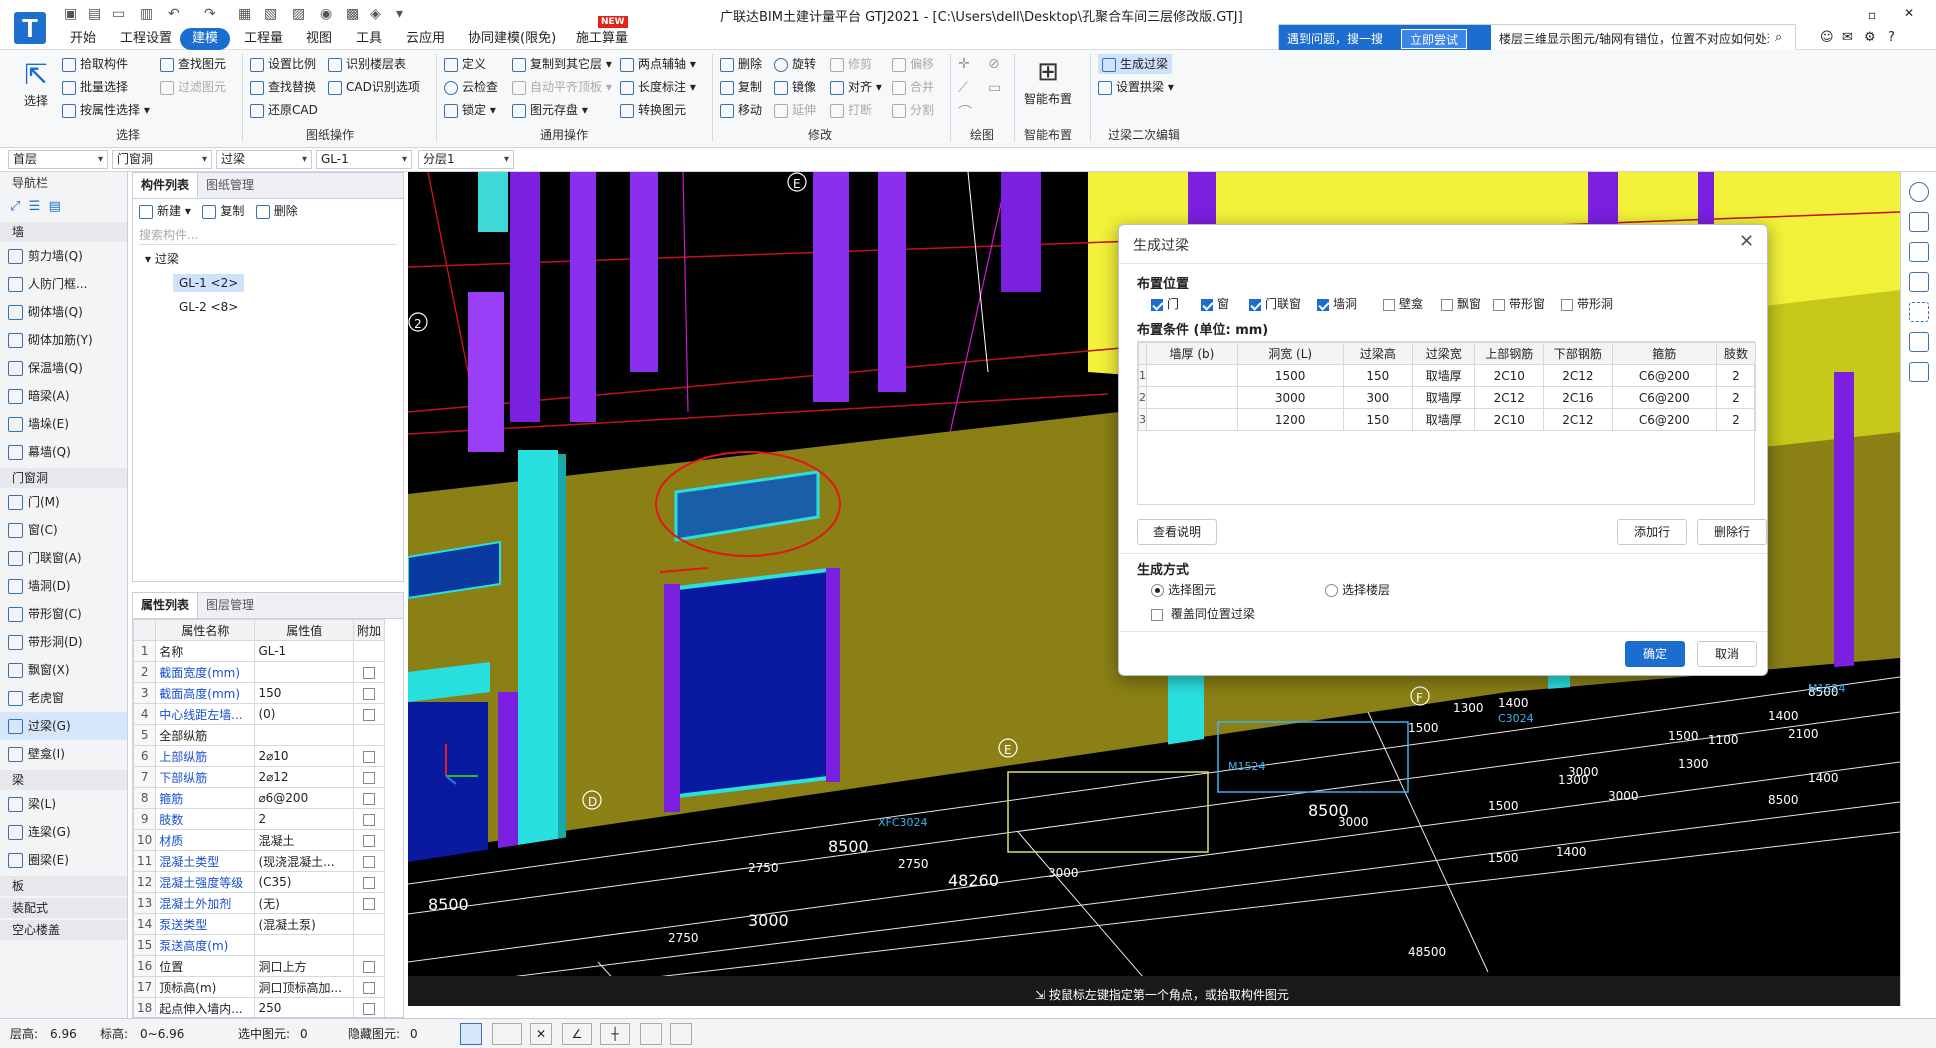  Describe the element at coordinates (507, 1034) in the screenshot. I see `snap-rect-icon` at that location.